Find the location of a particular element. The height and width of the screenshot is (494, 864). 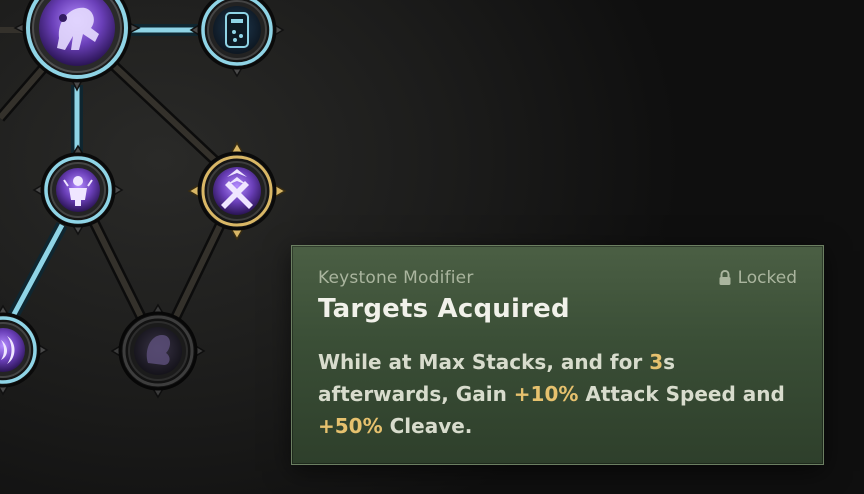

lock-icon is located at coordinates (725, 277).